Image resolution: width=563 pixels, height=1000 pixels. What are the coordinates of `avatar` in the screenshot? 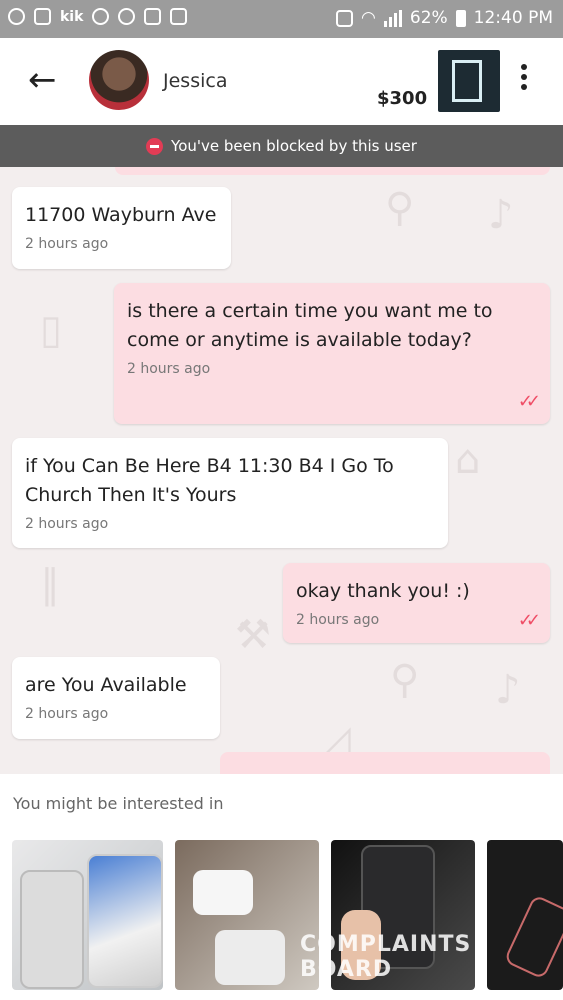 It's located at (119, 80).